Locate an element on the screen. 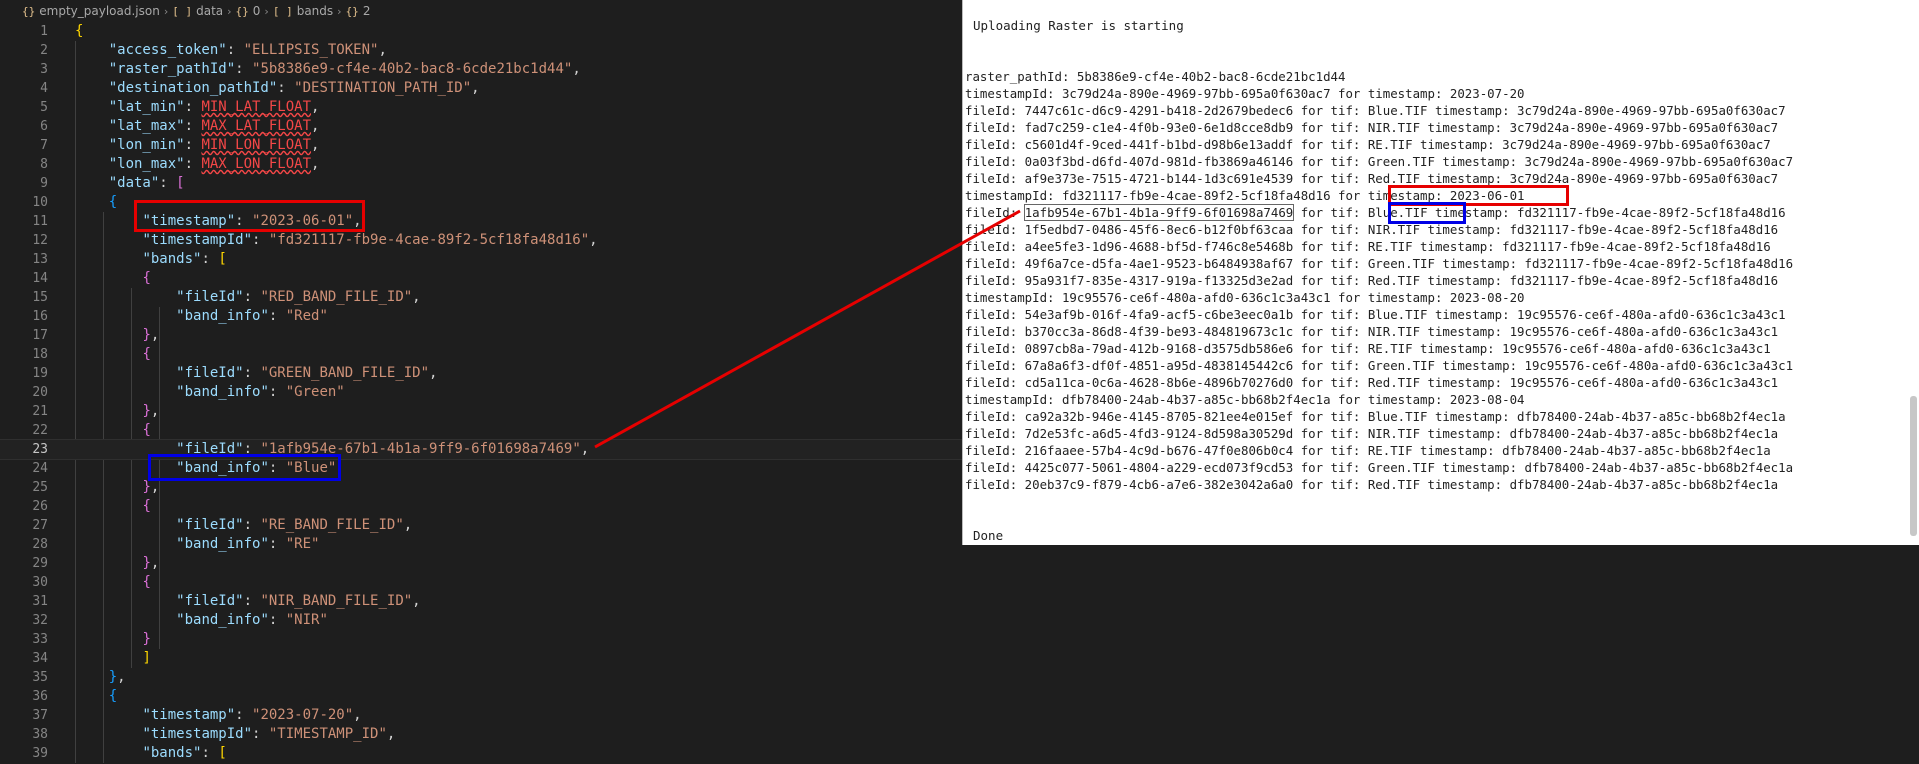 The width and height of the screenshot is (1919, 764). breadcrumb-file: {} empty_payload.json is located at coordinates (91, 11).